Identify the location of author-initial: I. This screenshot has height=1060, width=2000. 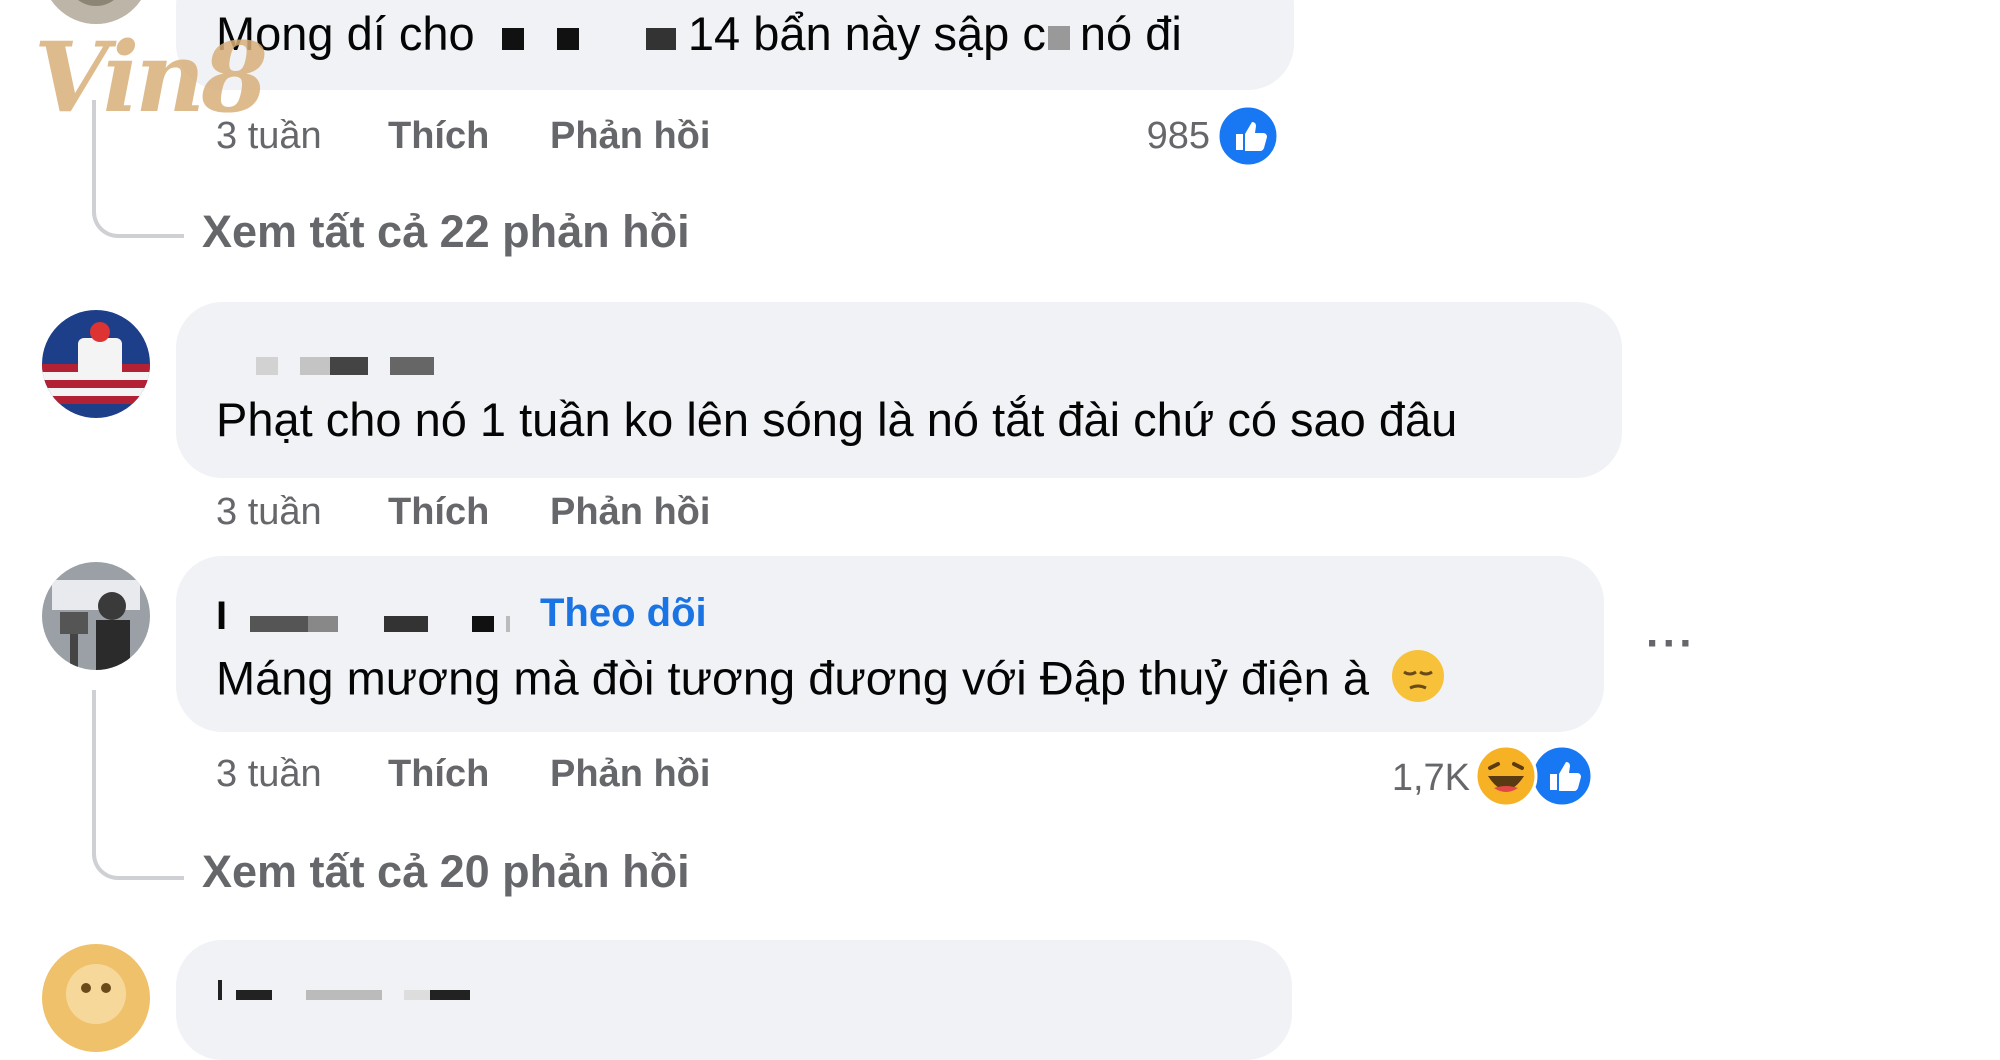
(221, 616).